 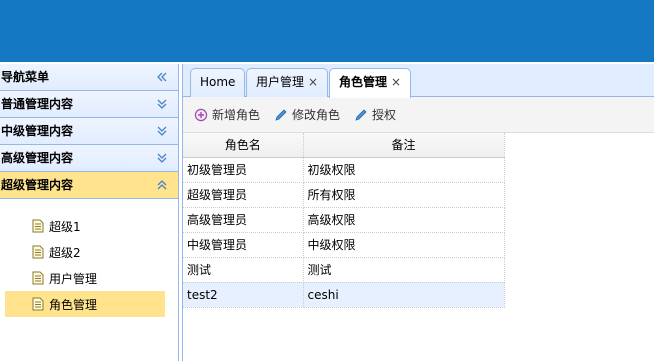 I want to click on tab-bar: Home 用户管理 × 角色管理 ×, so click(x=418, y=81).